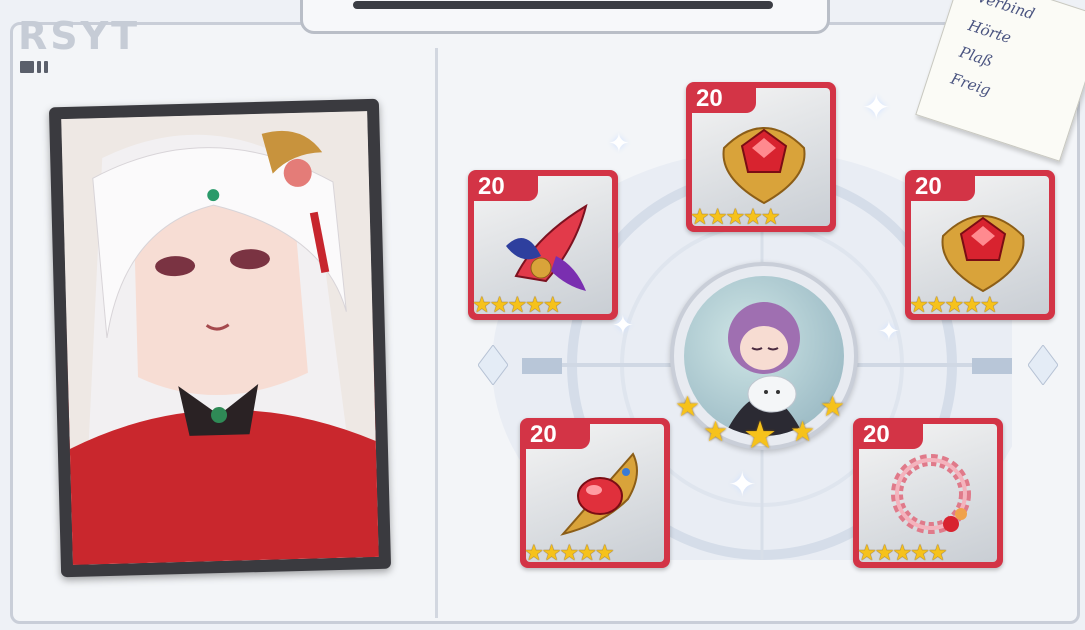  I want to click on menu-indicator-icon, so click(35, 69).